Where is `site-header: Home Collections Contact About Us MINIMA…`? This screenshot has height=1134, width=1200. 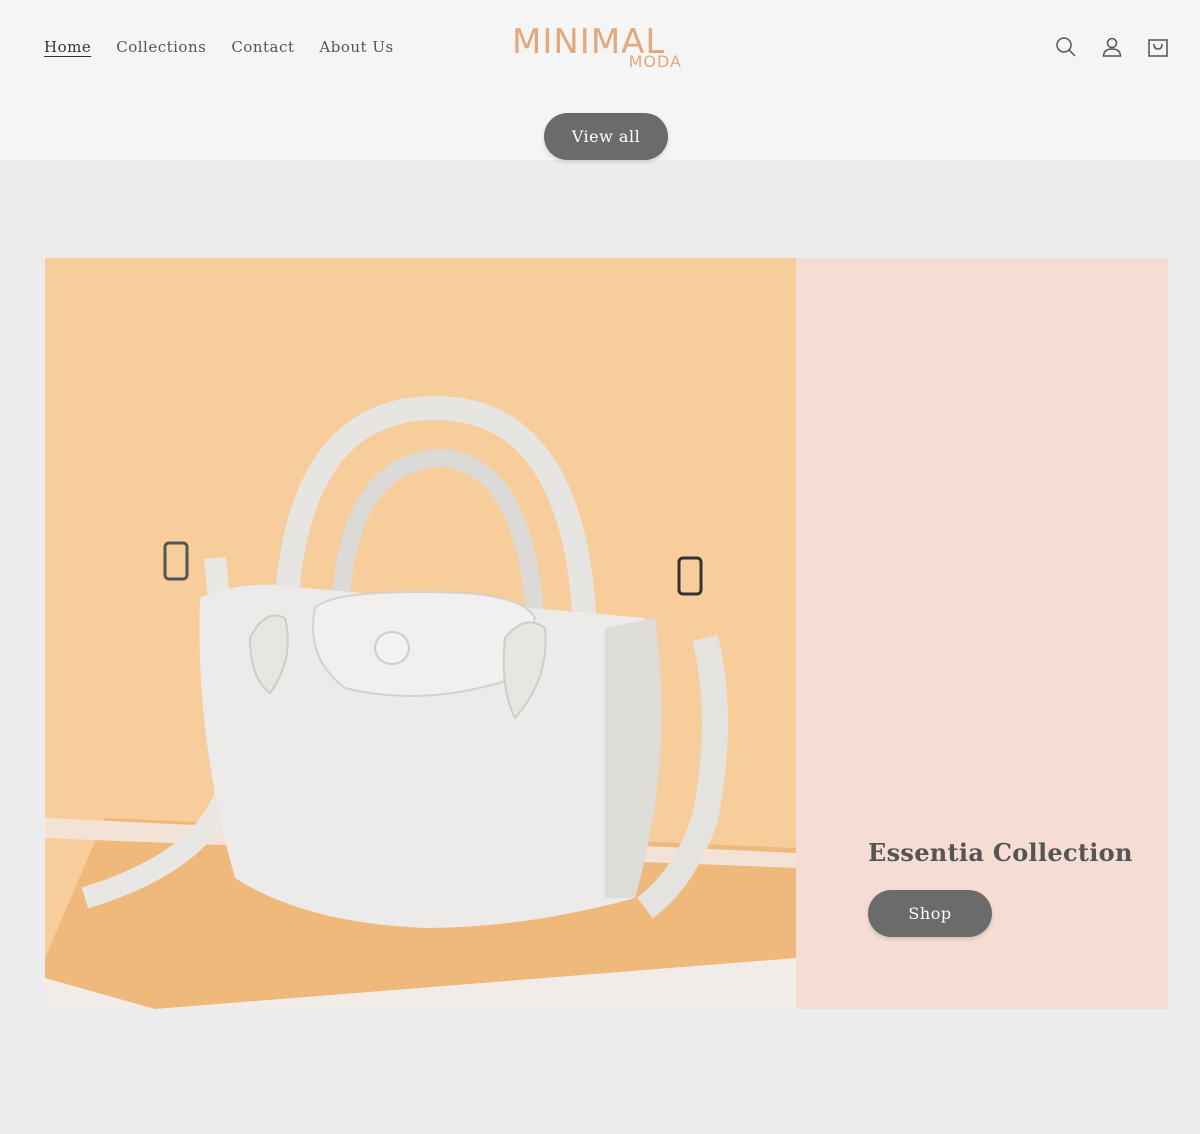
site-header: Home Collections Contact About Us MINIMA… is located at coordinates (600, 80).